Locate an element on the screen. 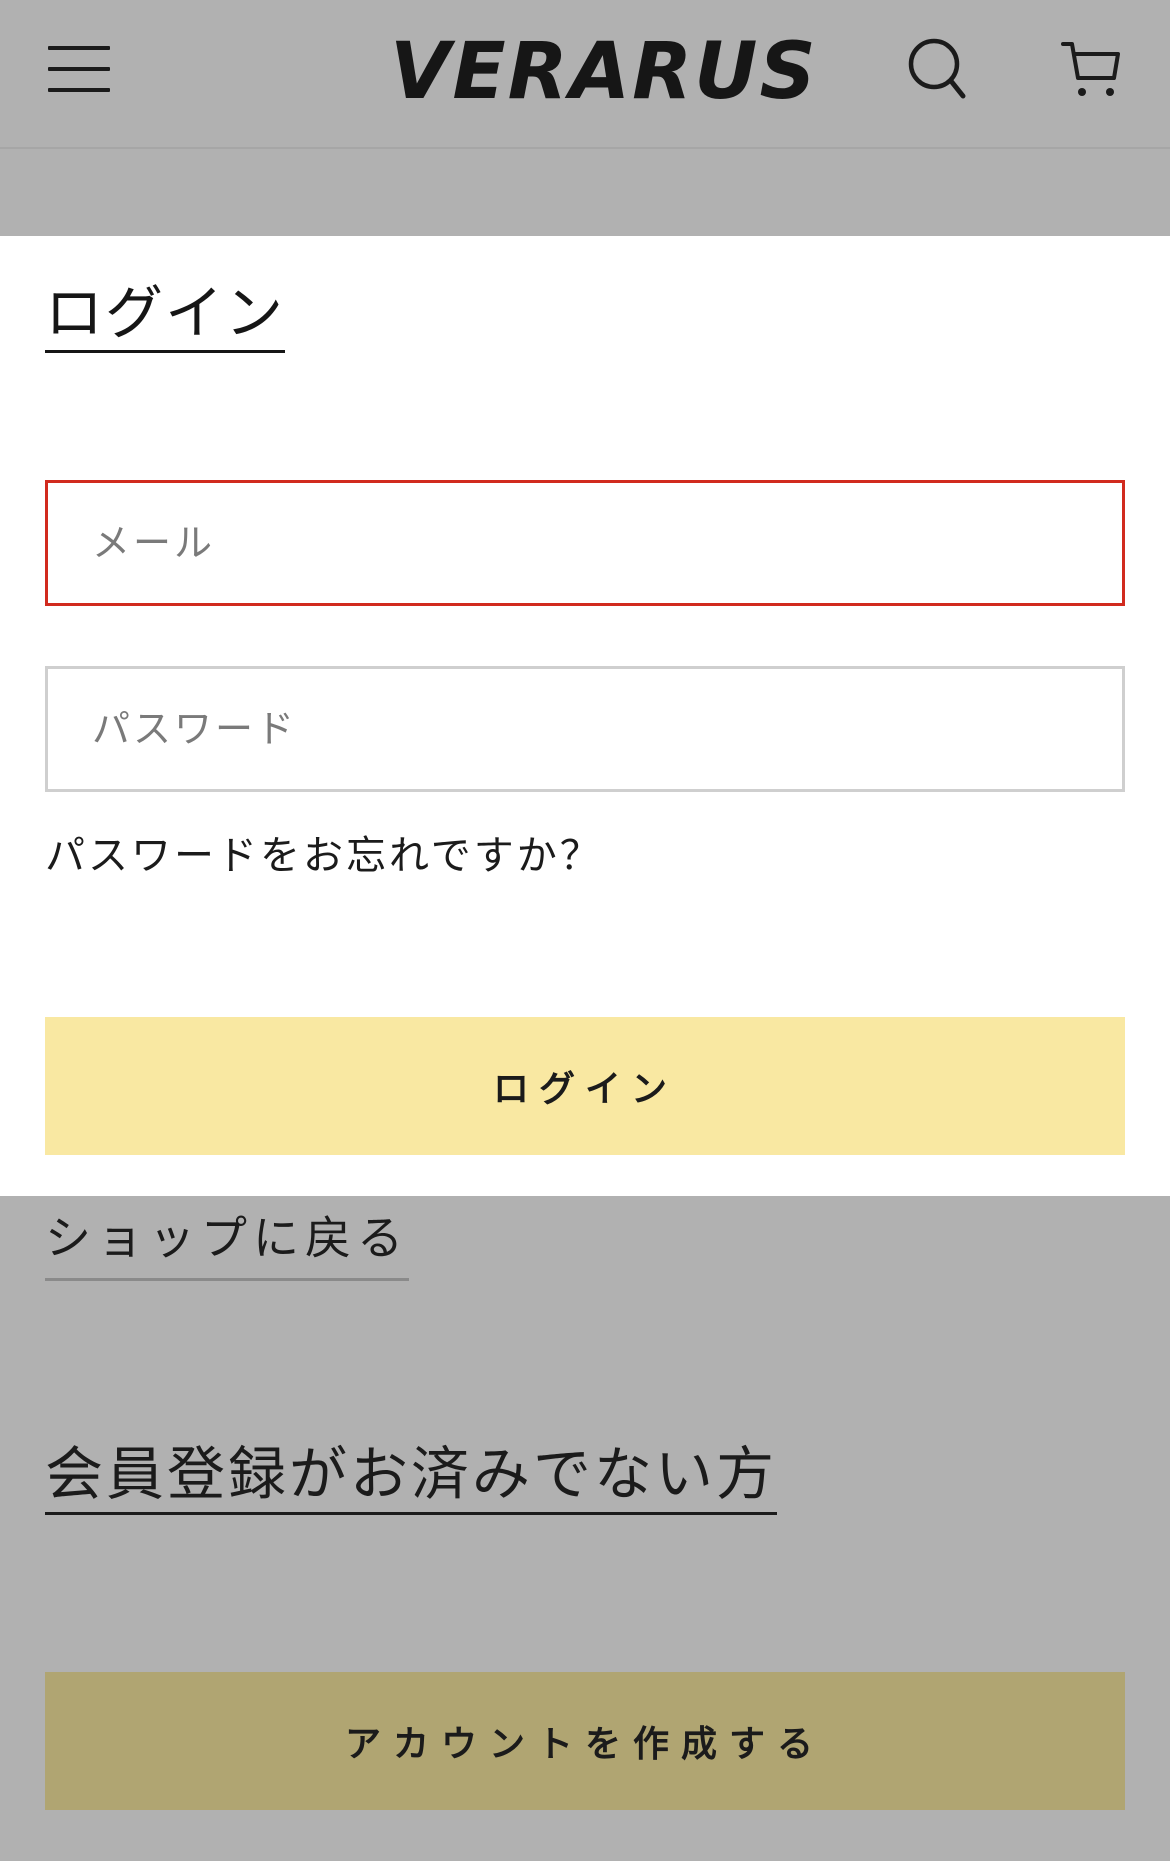 The height and width of the screenshot is (1861, 1170). login-button: ログイン is located at coordinates (585, 1086).